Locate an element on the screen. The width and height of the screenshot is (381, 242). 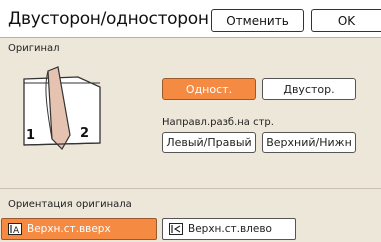
svg-text: A is located at coordinates (16, 230).